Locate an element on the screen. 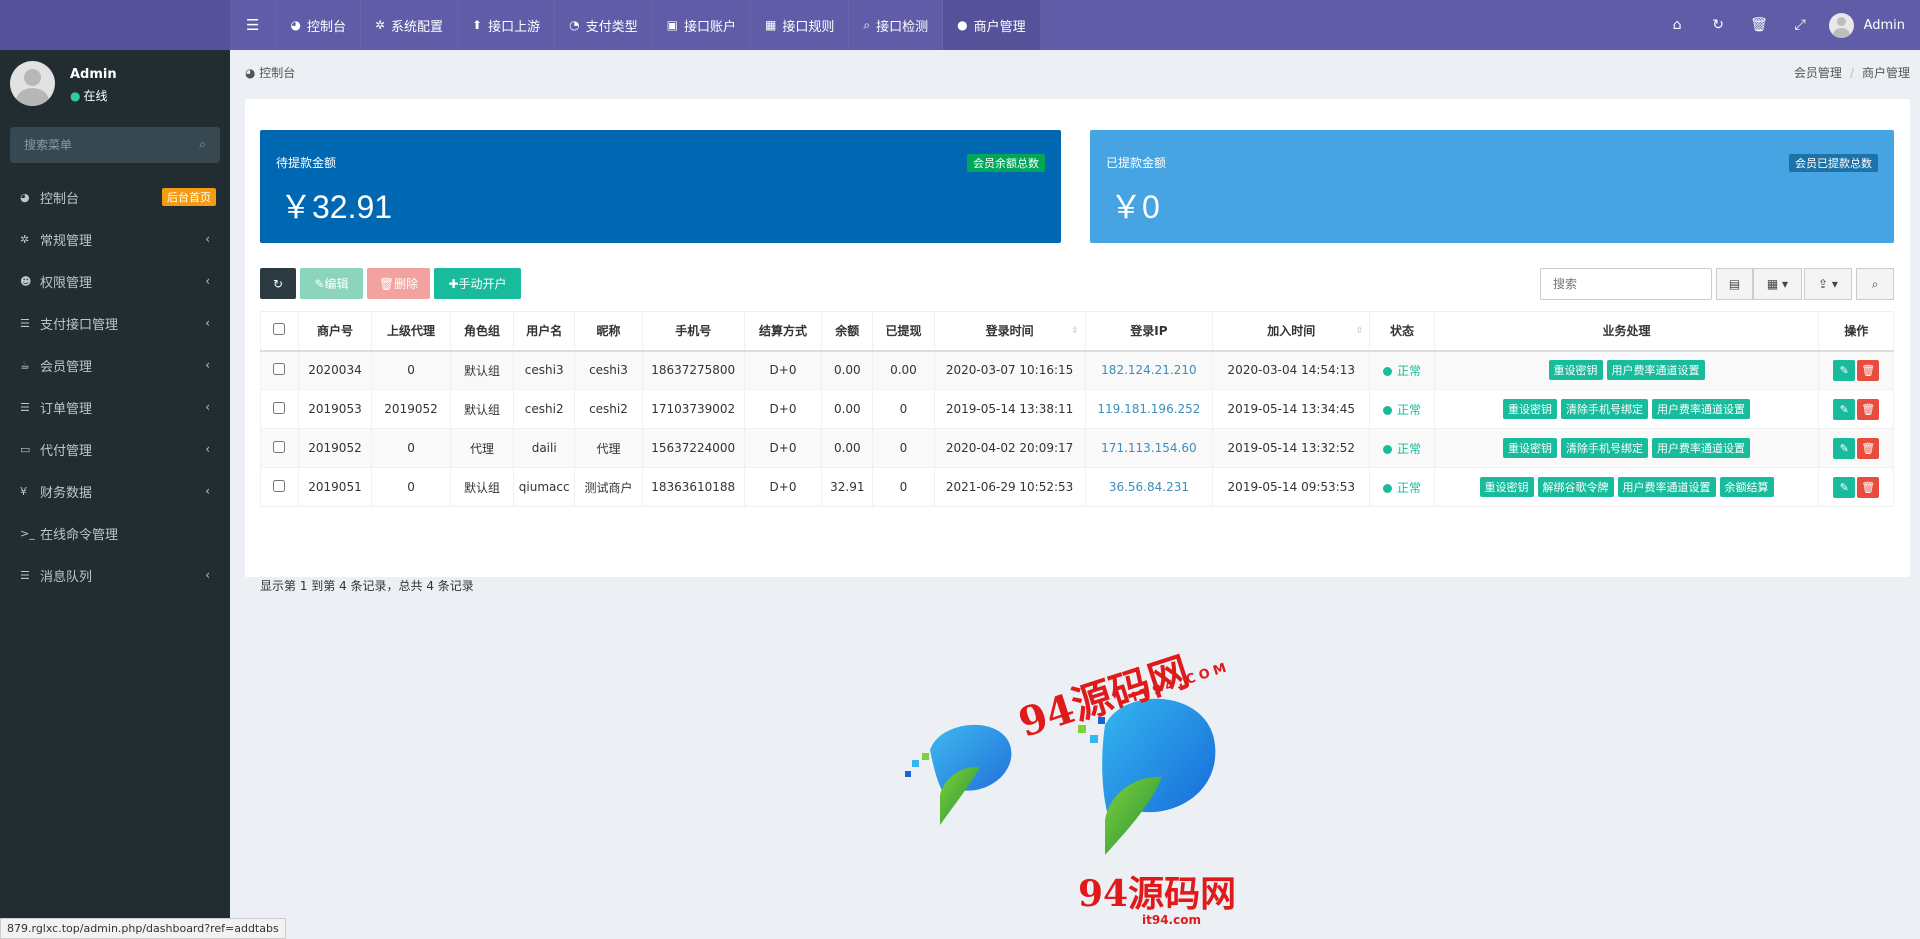  col-username: 用户名 is located at coordinates (544, 331).